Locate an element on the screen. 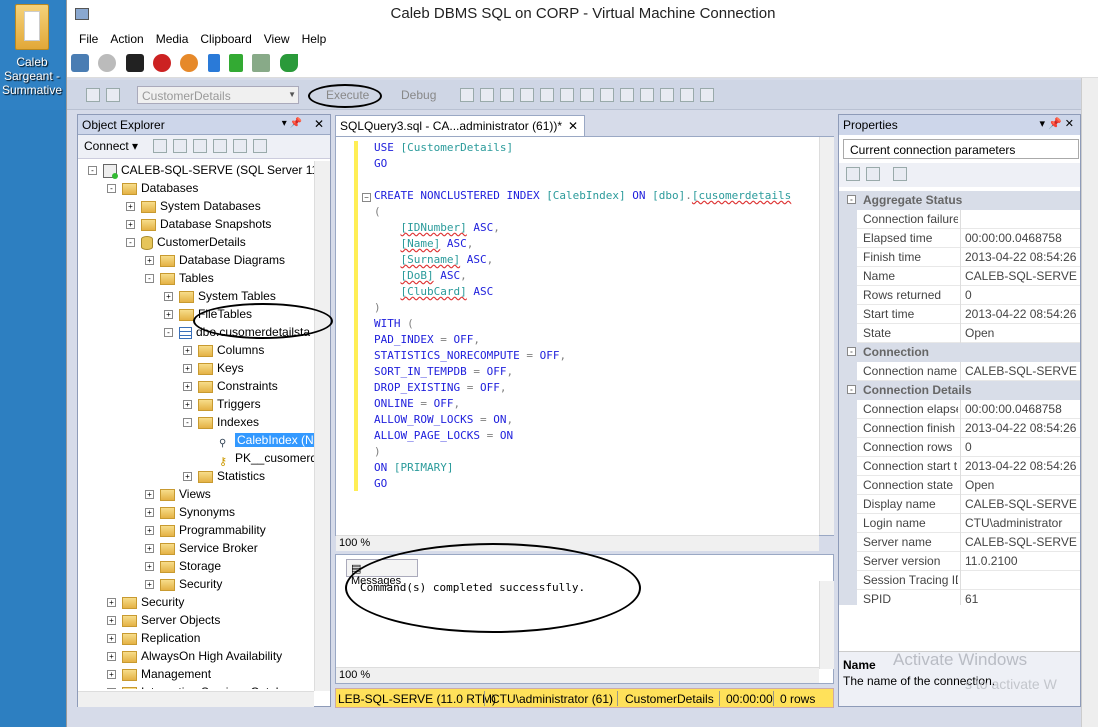 The height and width of the screenshot is (727, 1098). property-row: Start time 2013-04-22 08:54:26 P is located at coordinates (959, 314).